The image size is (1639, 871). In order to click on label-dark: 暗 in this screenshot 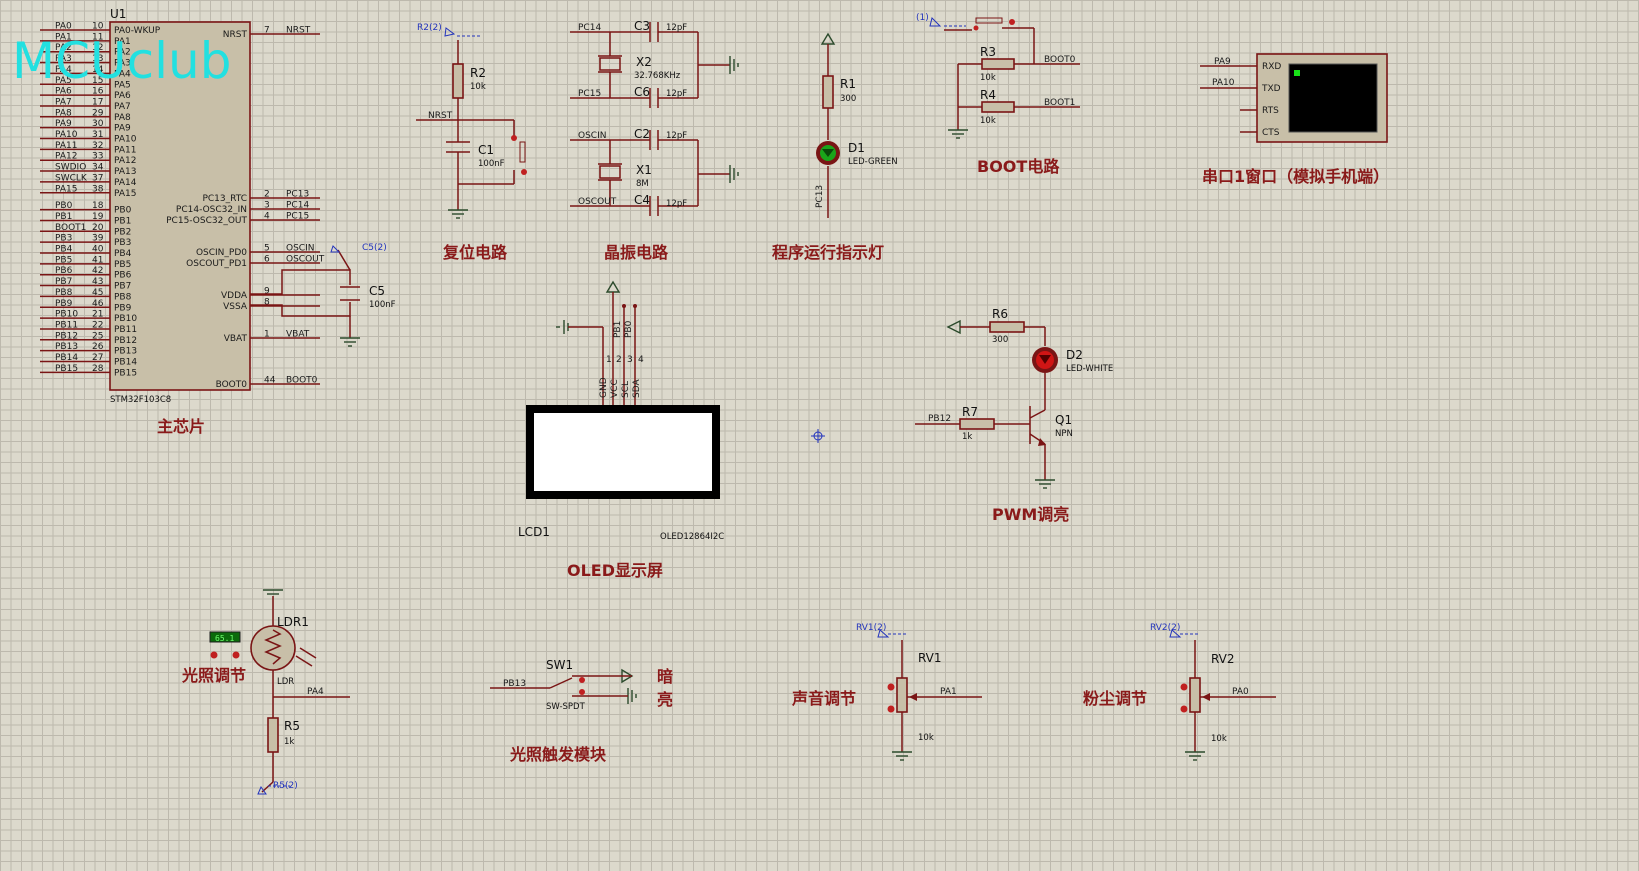, I will do `click(665, 676)`.